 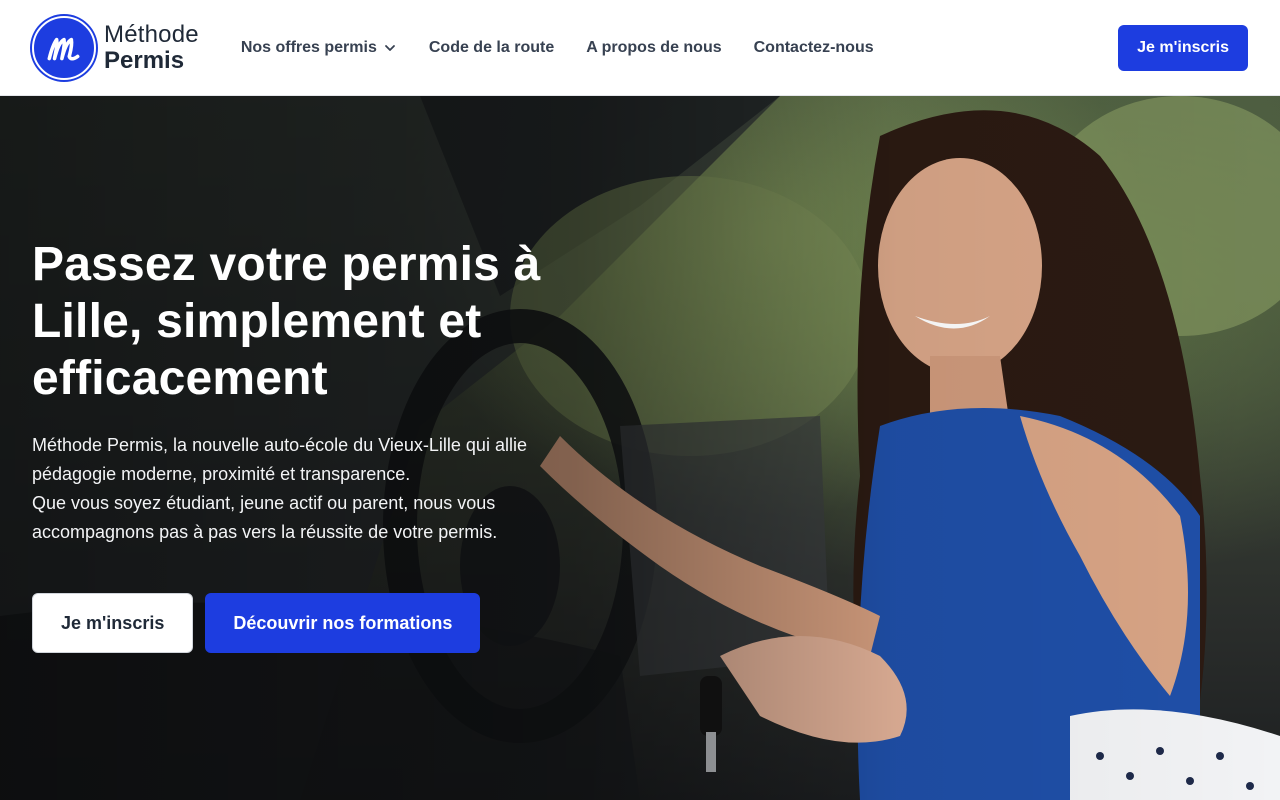 I want to click on nav-item-contact: Contactez-nous, so click(x=814, y=48).